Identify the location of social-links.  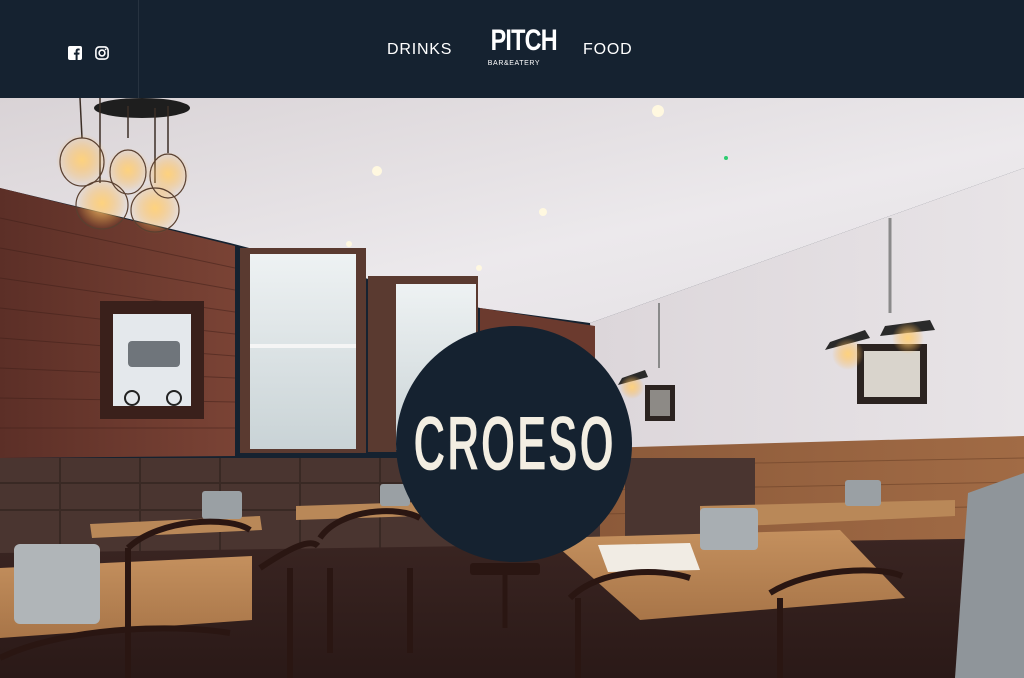
(69, 49).